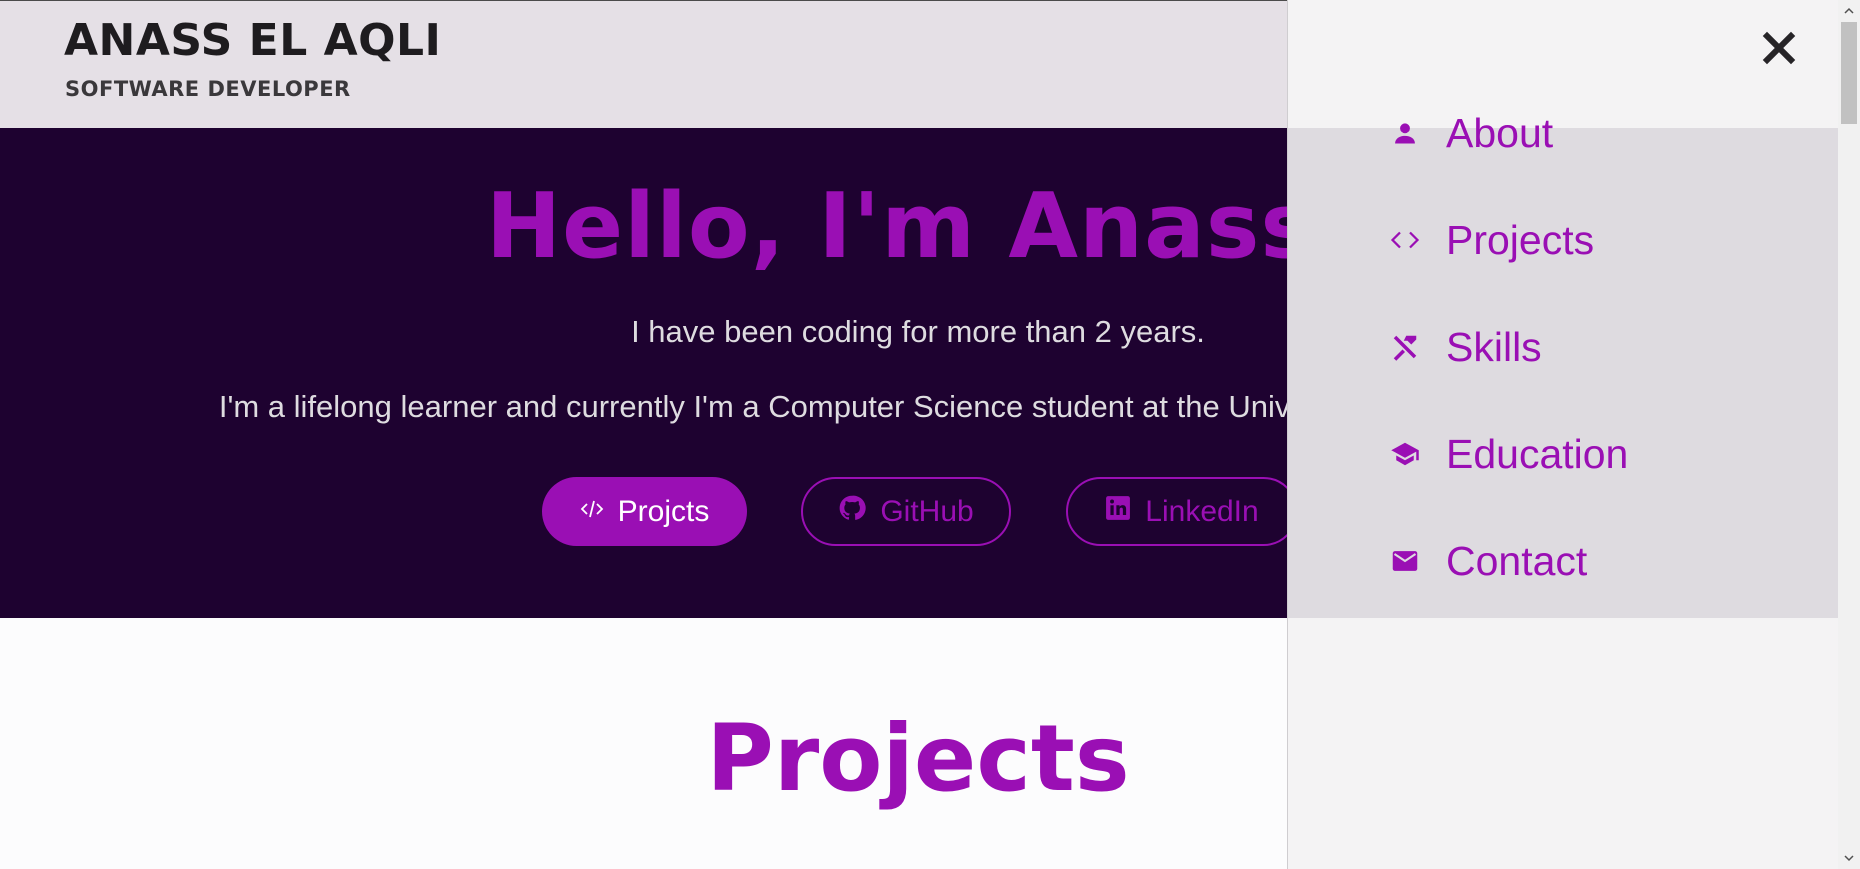  I want to click on brand-role: SOFTWARE DEVELOPER, so click(208, 89).